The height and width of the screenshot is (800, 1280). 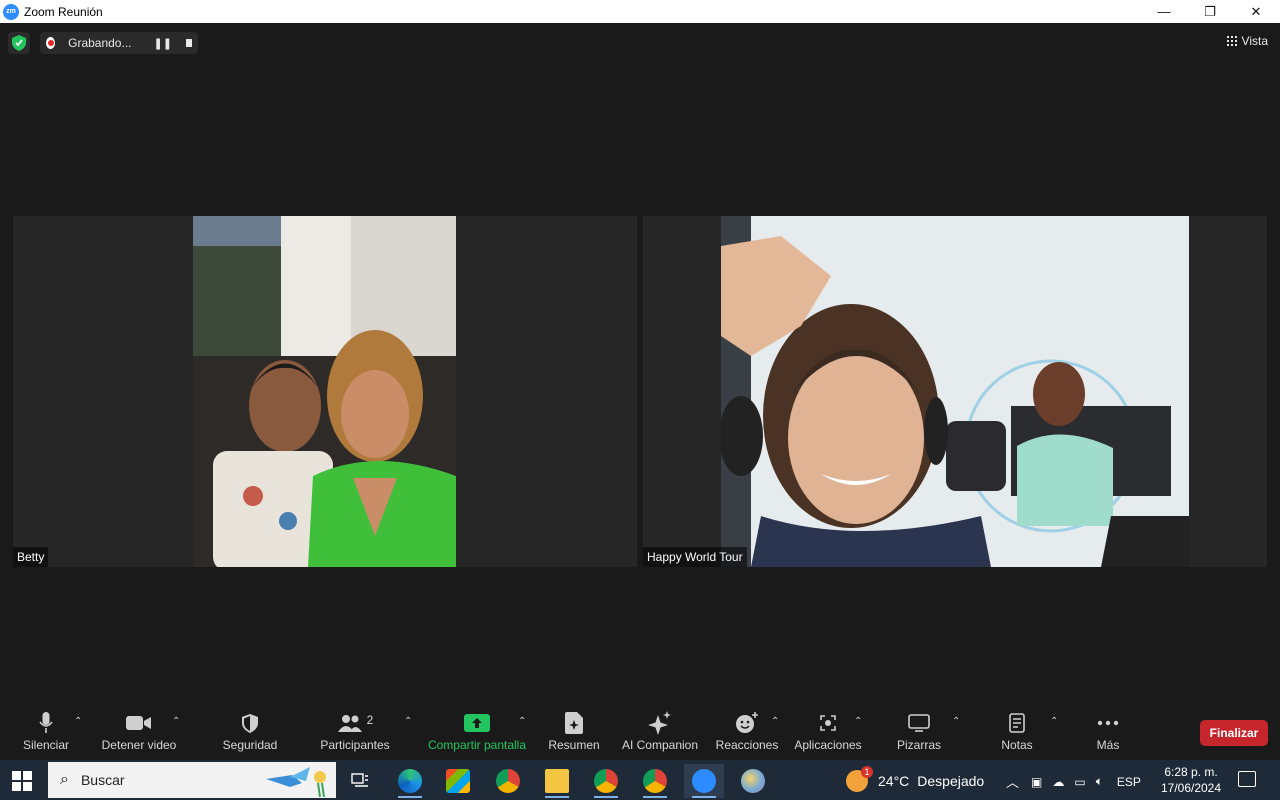 I want to click on share-screen-label: Compartir pantalla, so click(x=477, y=745).